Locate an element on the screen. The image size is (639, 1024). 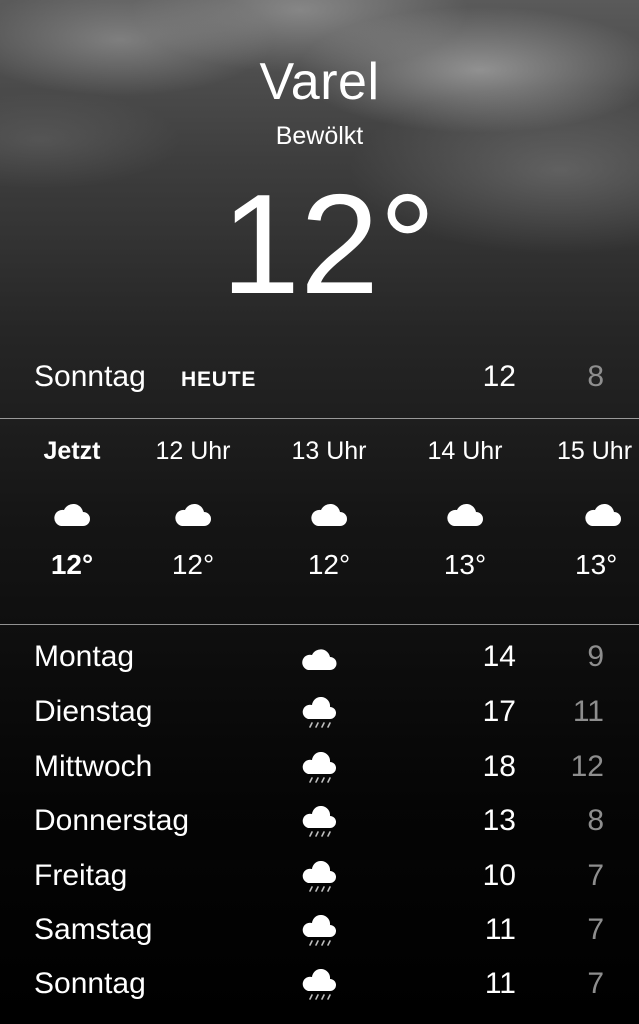
day-high-temp: 13 is located at coordinates (499, 820).